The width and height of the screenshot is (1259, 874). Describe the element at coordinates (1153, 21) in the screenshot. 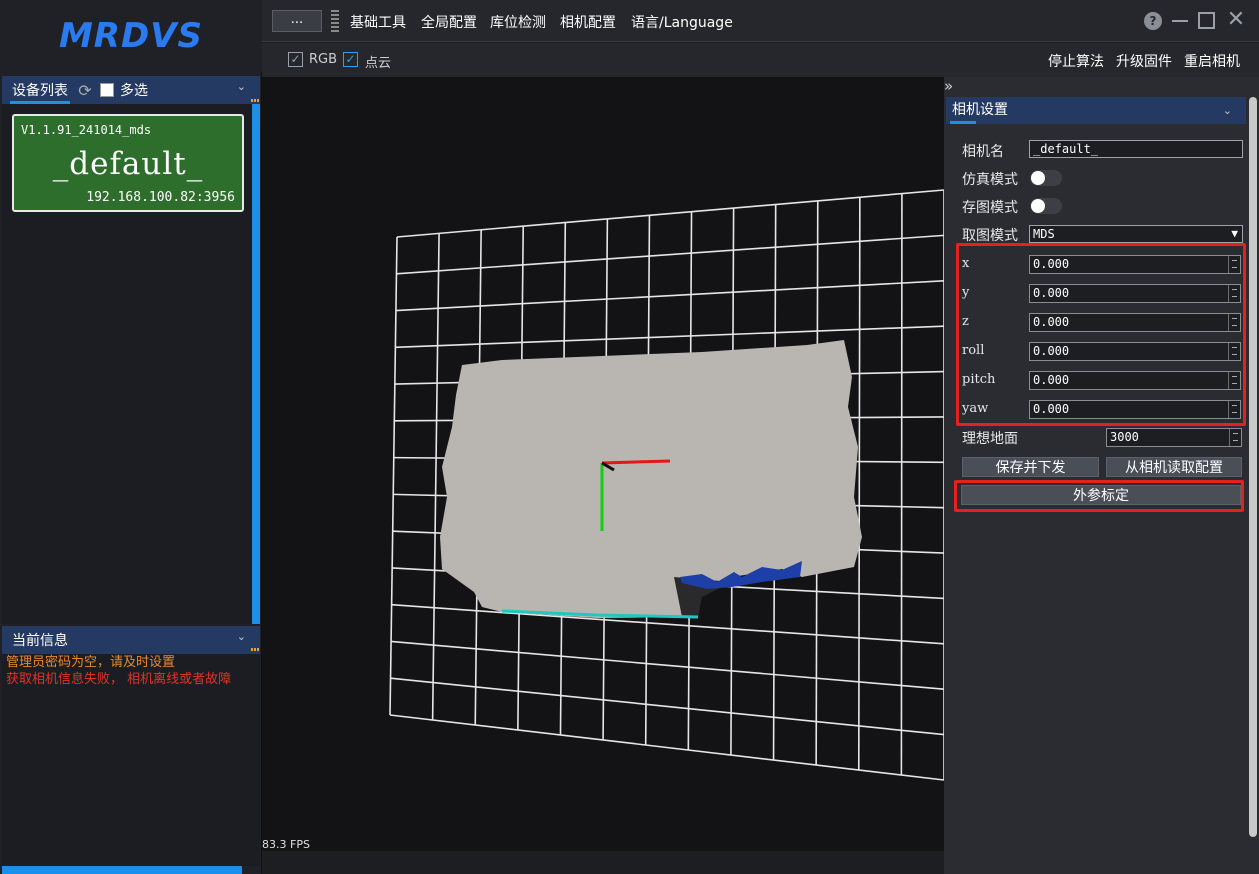

I see `help-icon: ?` at that location.